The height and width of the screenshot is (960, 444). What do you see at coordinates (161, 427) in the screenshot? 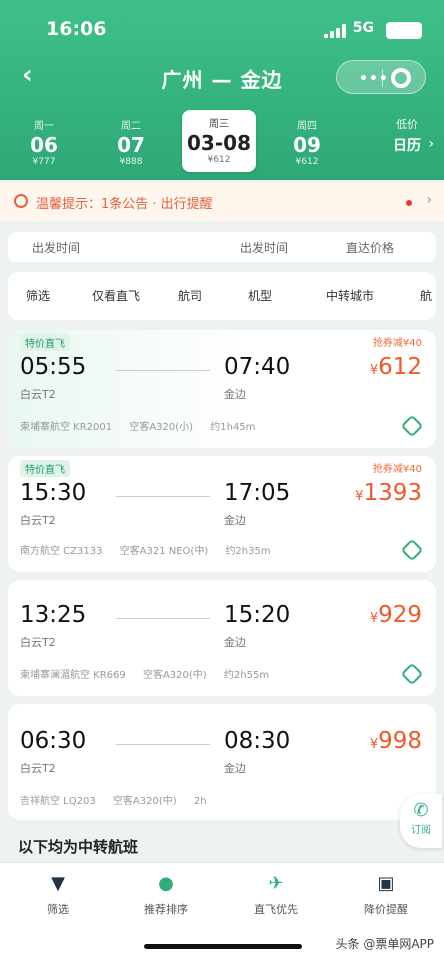
I see `aircraft-type: 空客A320(小)` at bounding box center [161, 427].